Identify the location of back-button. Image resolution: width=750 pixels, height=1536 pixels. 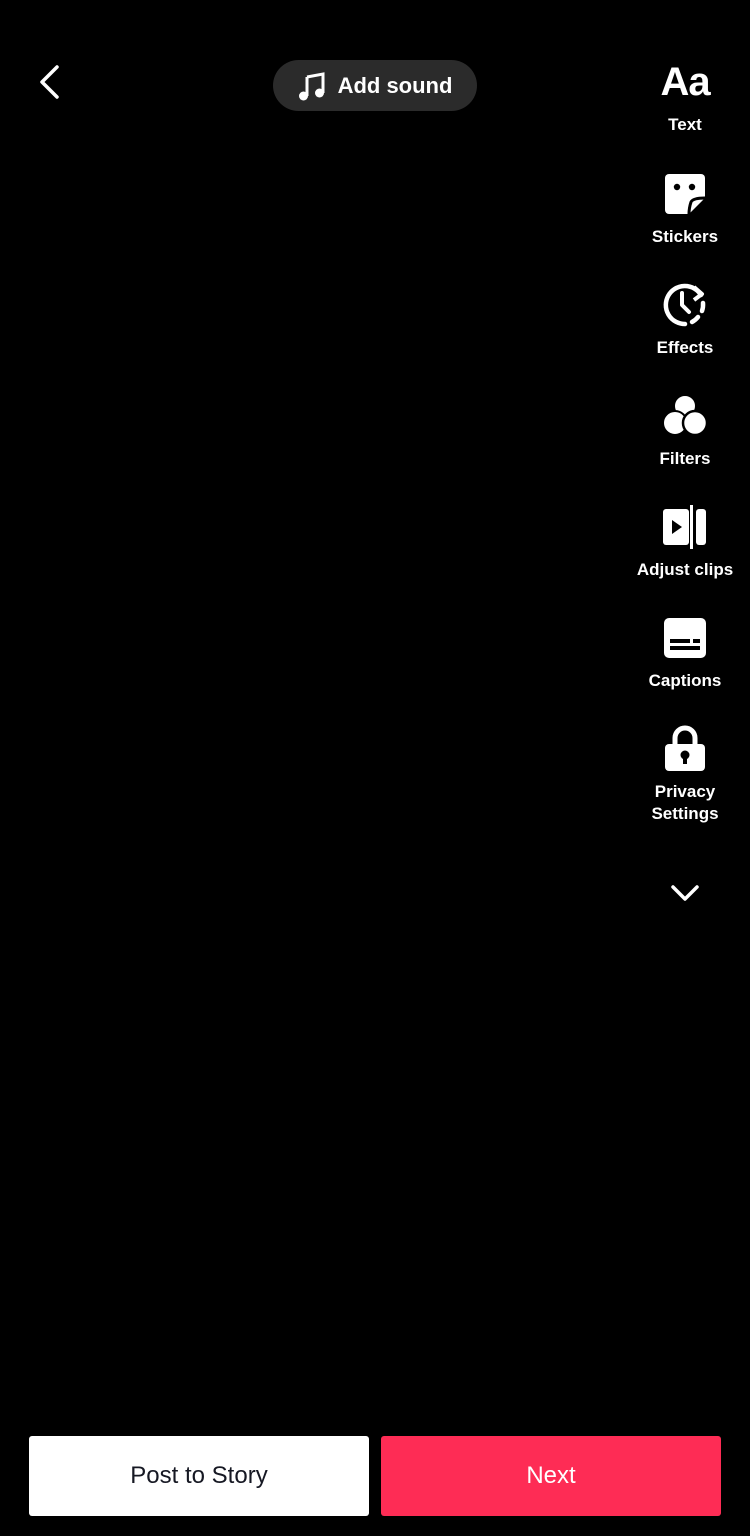
(50, 82).